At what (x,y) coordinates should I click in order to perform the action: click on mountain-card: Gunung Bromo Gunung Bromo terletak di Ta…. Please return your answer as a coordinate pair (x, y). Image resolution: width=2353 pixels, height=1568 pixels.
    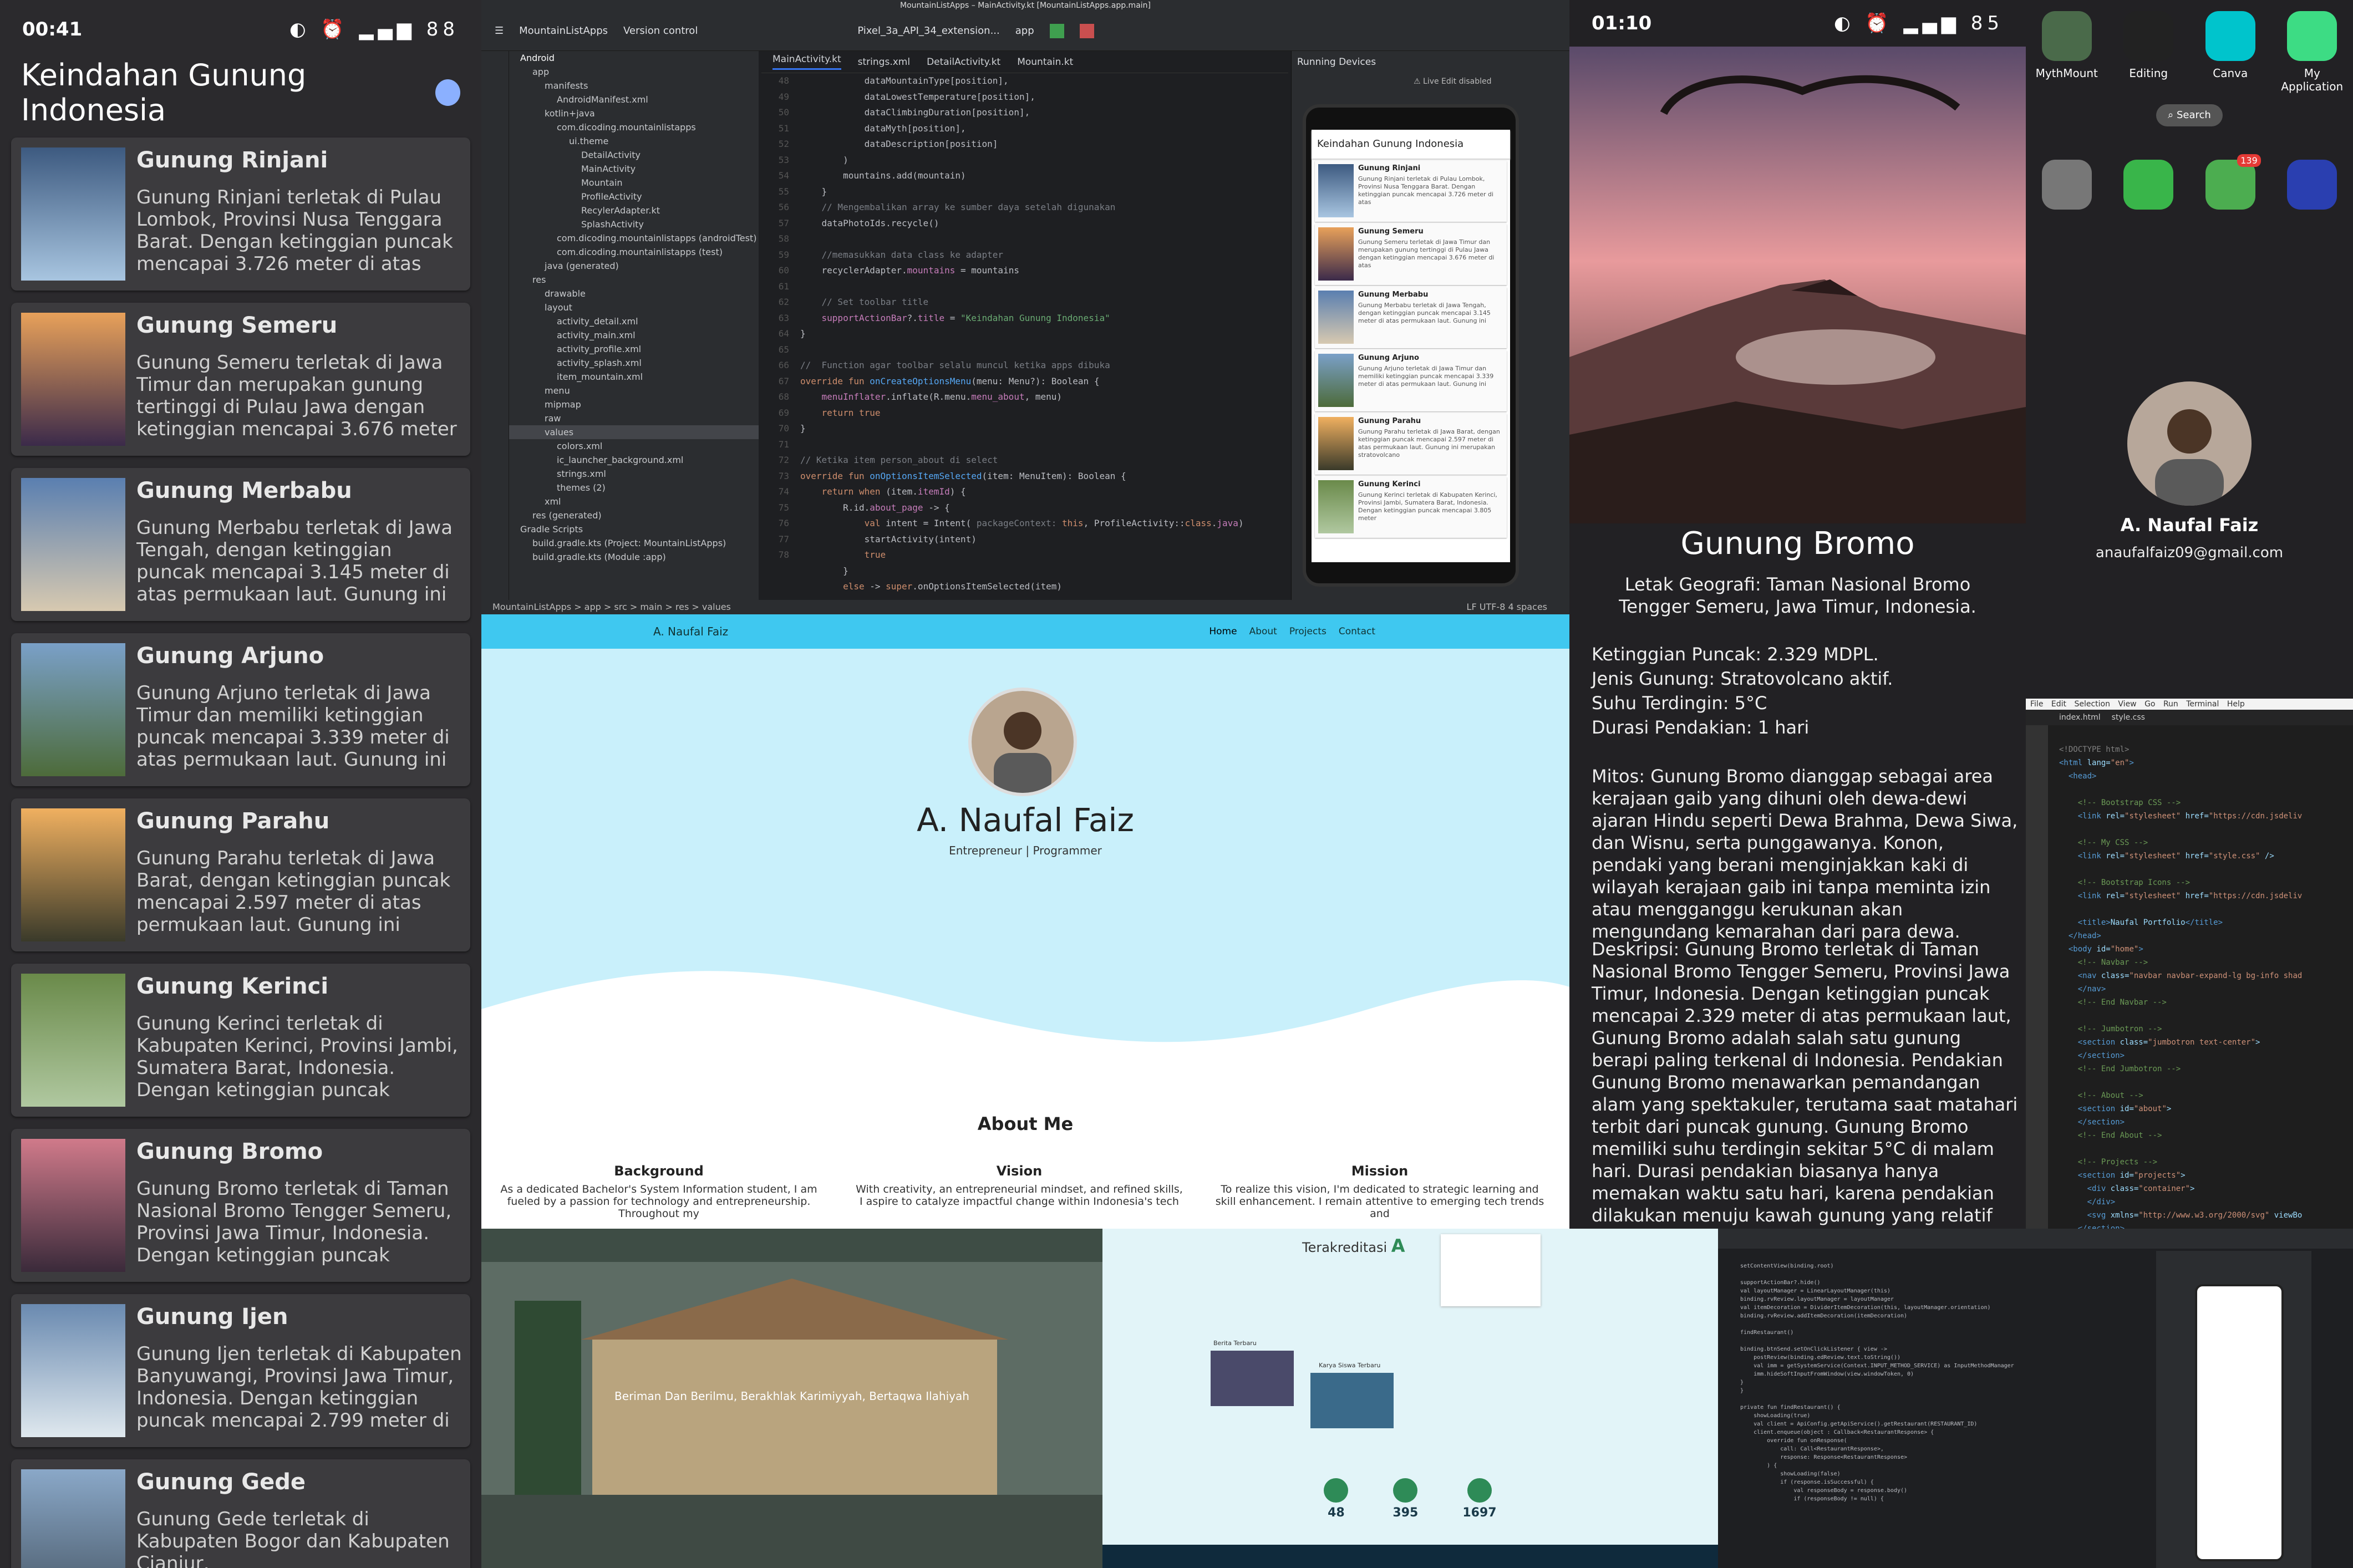
    Looking at the image, I should click on (240, 1206).